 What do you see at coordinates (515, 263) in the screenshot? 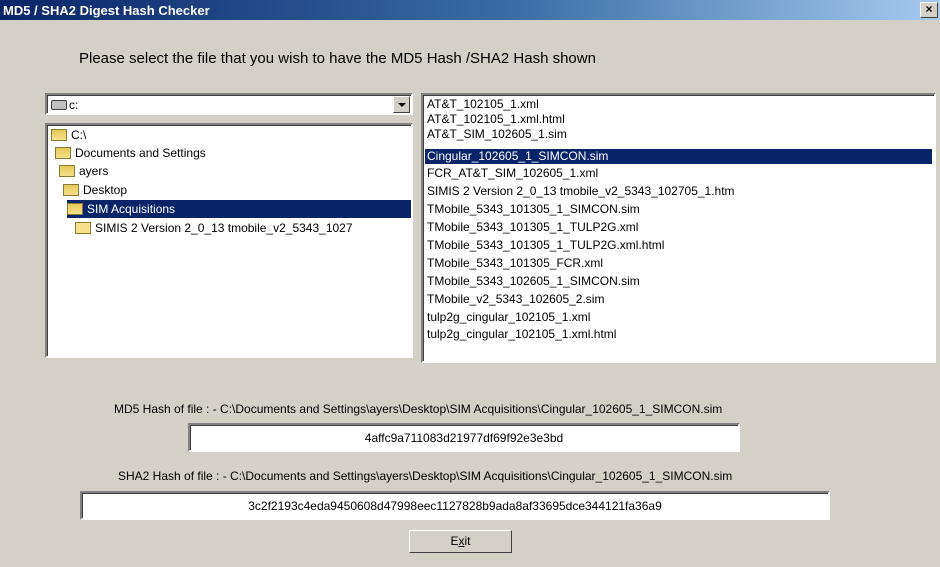
I see `file-item: TMobile_5343_101305_FCR.xml` at bounding box center [515, 263].